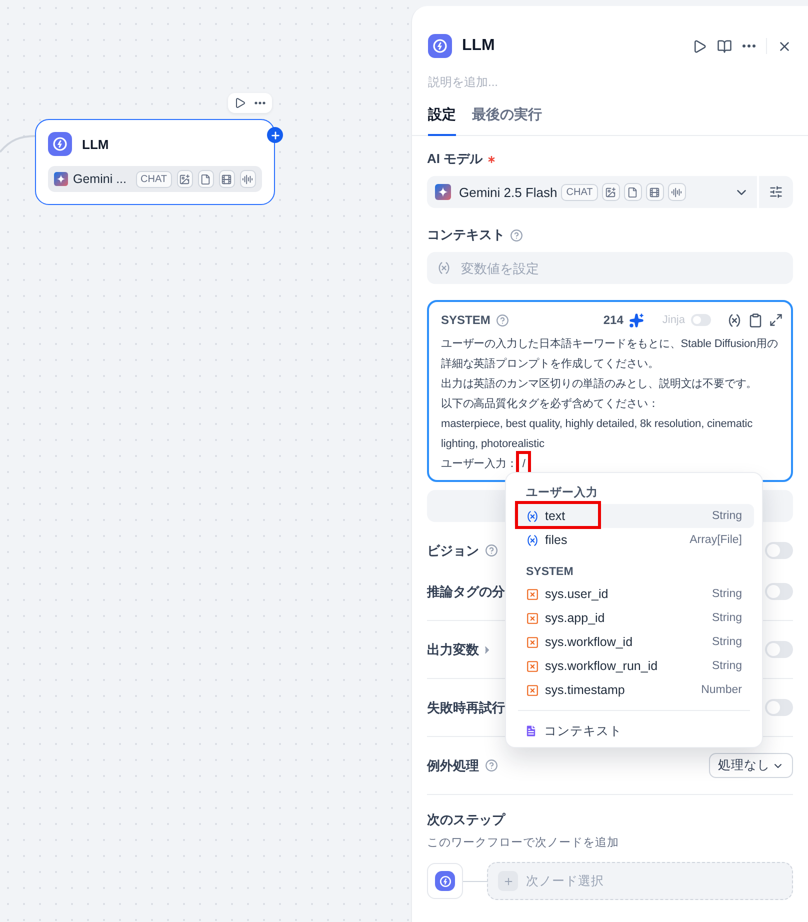  What do you see at coordinates (455, 159) in the screenshot?
I see `field-label: AI モデル` at bounding box center [455, 159].